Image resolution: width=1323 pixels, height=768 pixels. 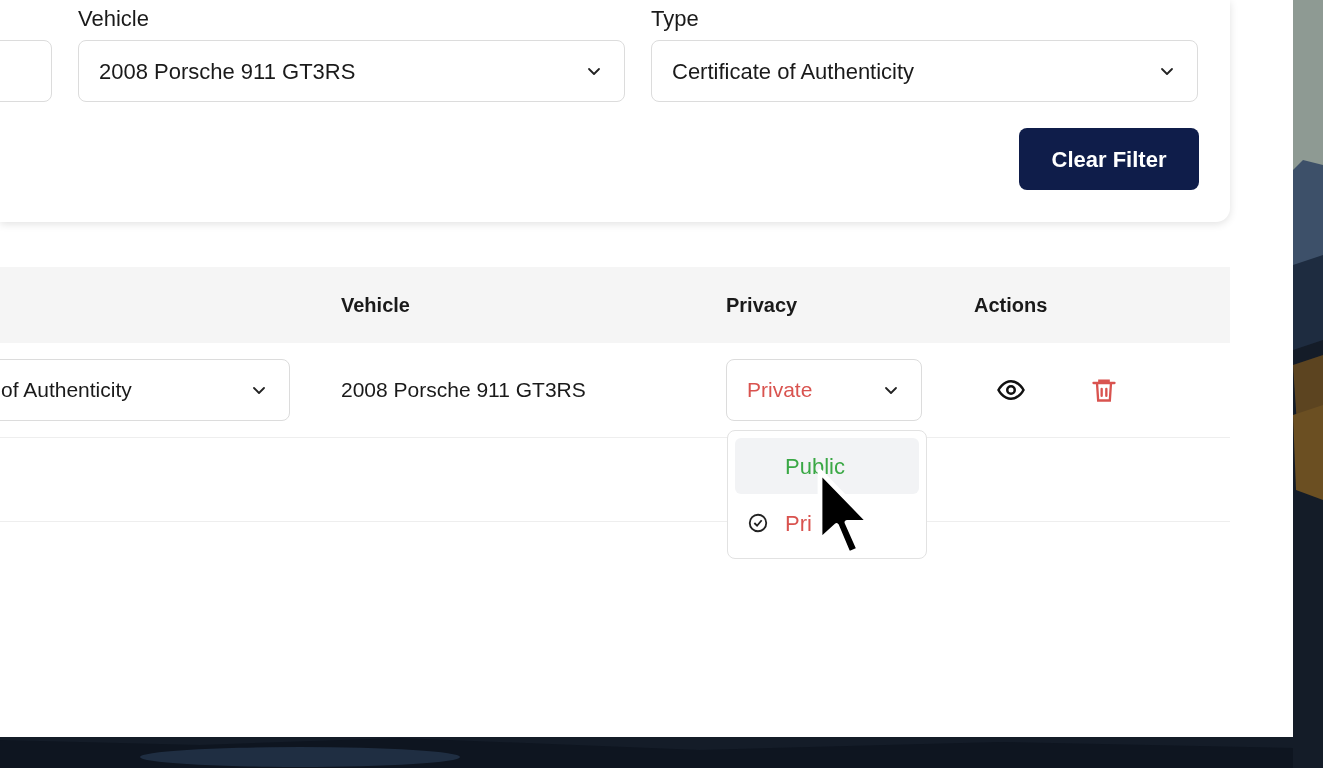 What do you see at coordinates (376, 305) in the screenshot?
I see `column-header: Vehicle` at bounding box center [376, 305].